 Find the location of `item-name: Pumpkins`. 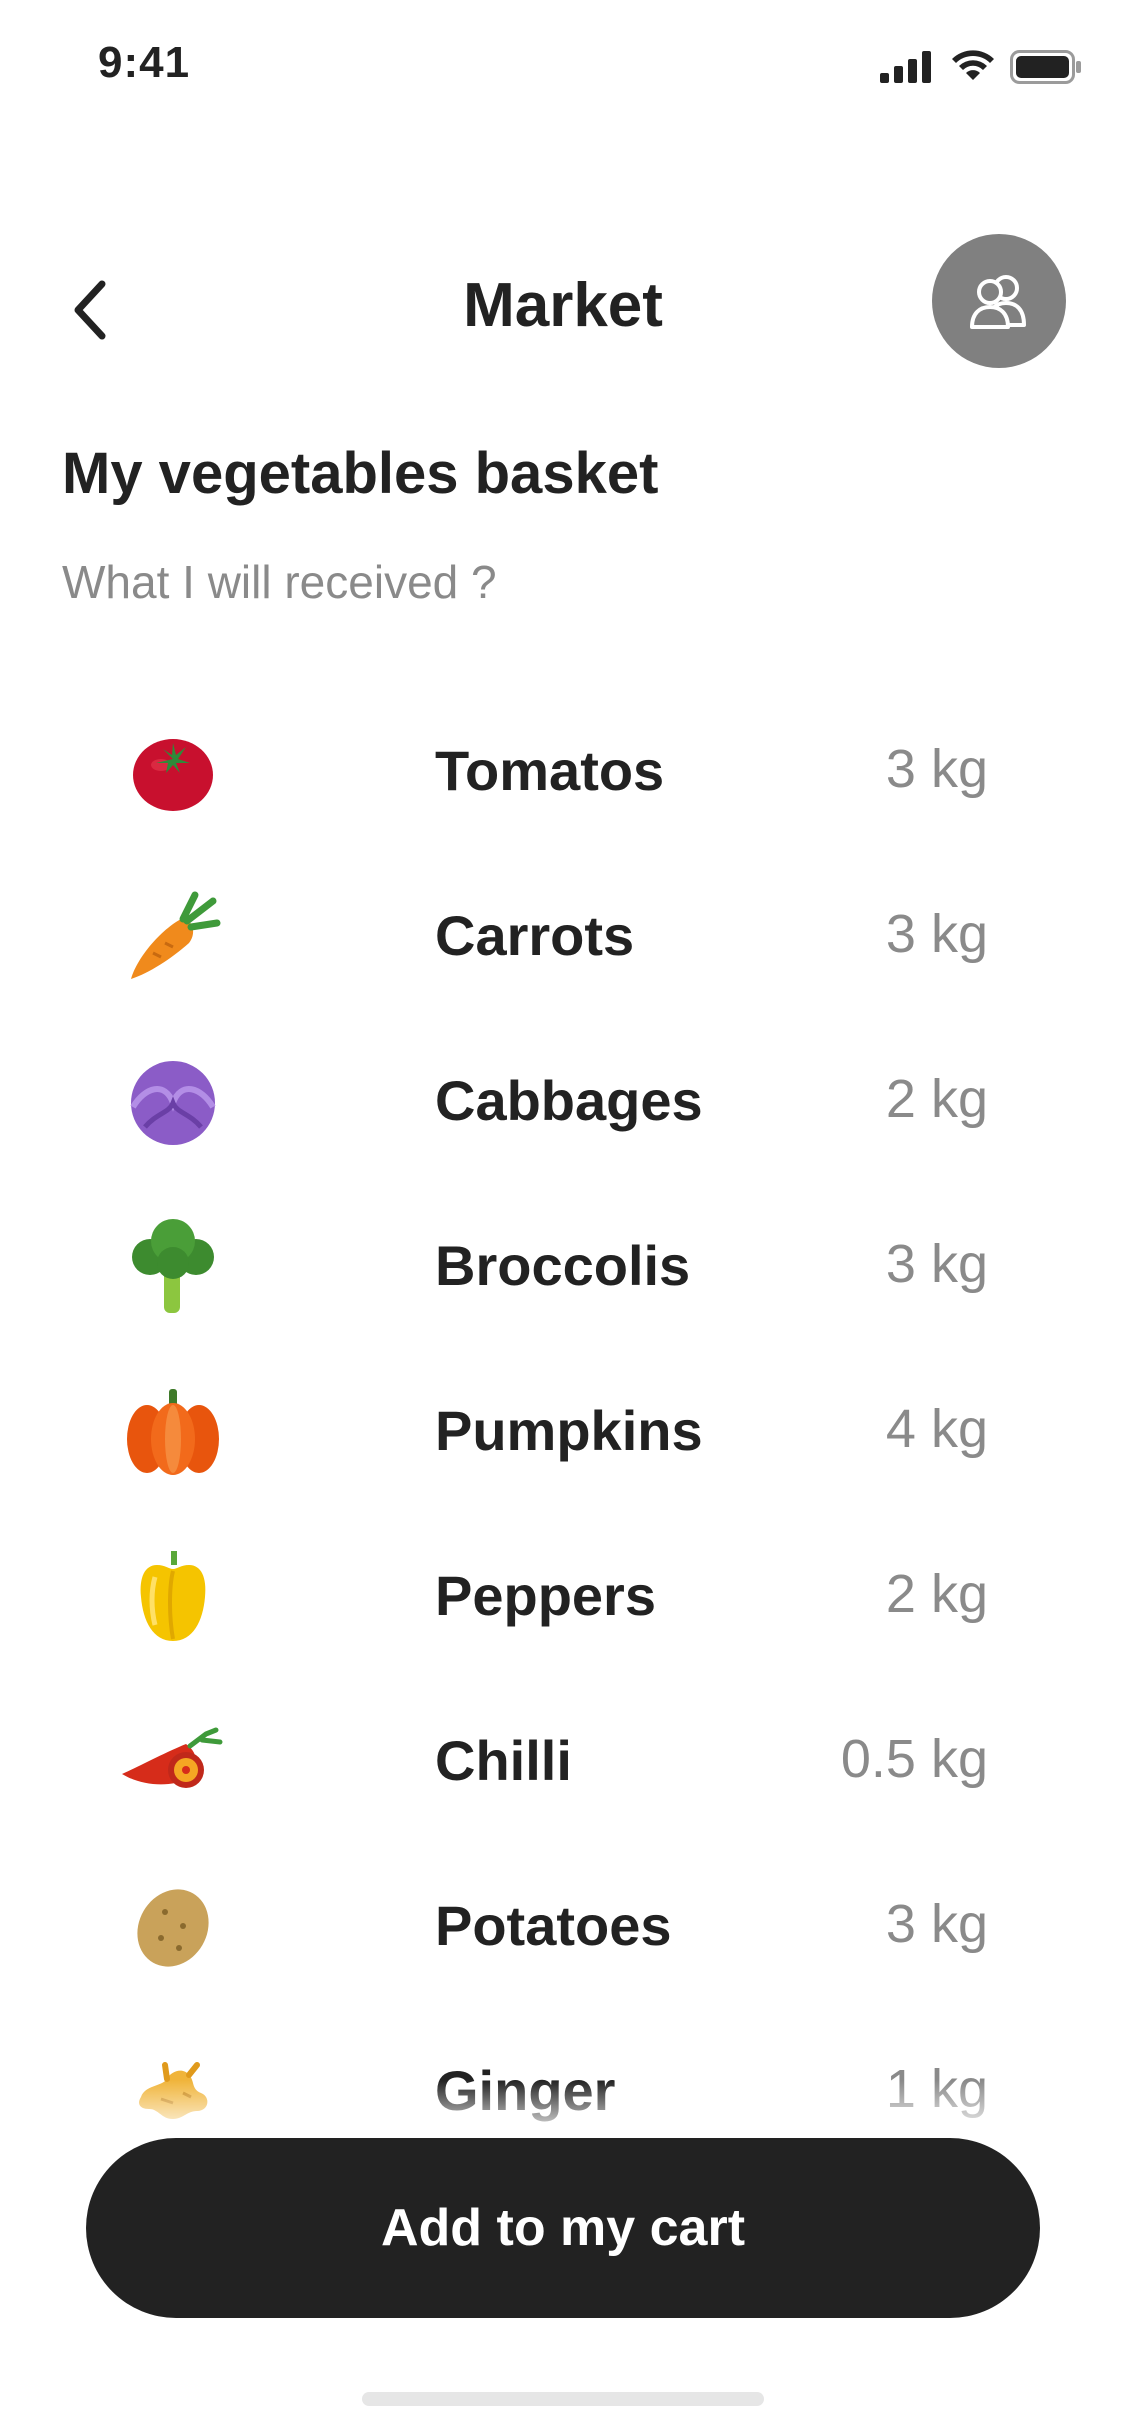

item-name: Pumpkins is located at coordinates (569, 1430).